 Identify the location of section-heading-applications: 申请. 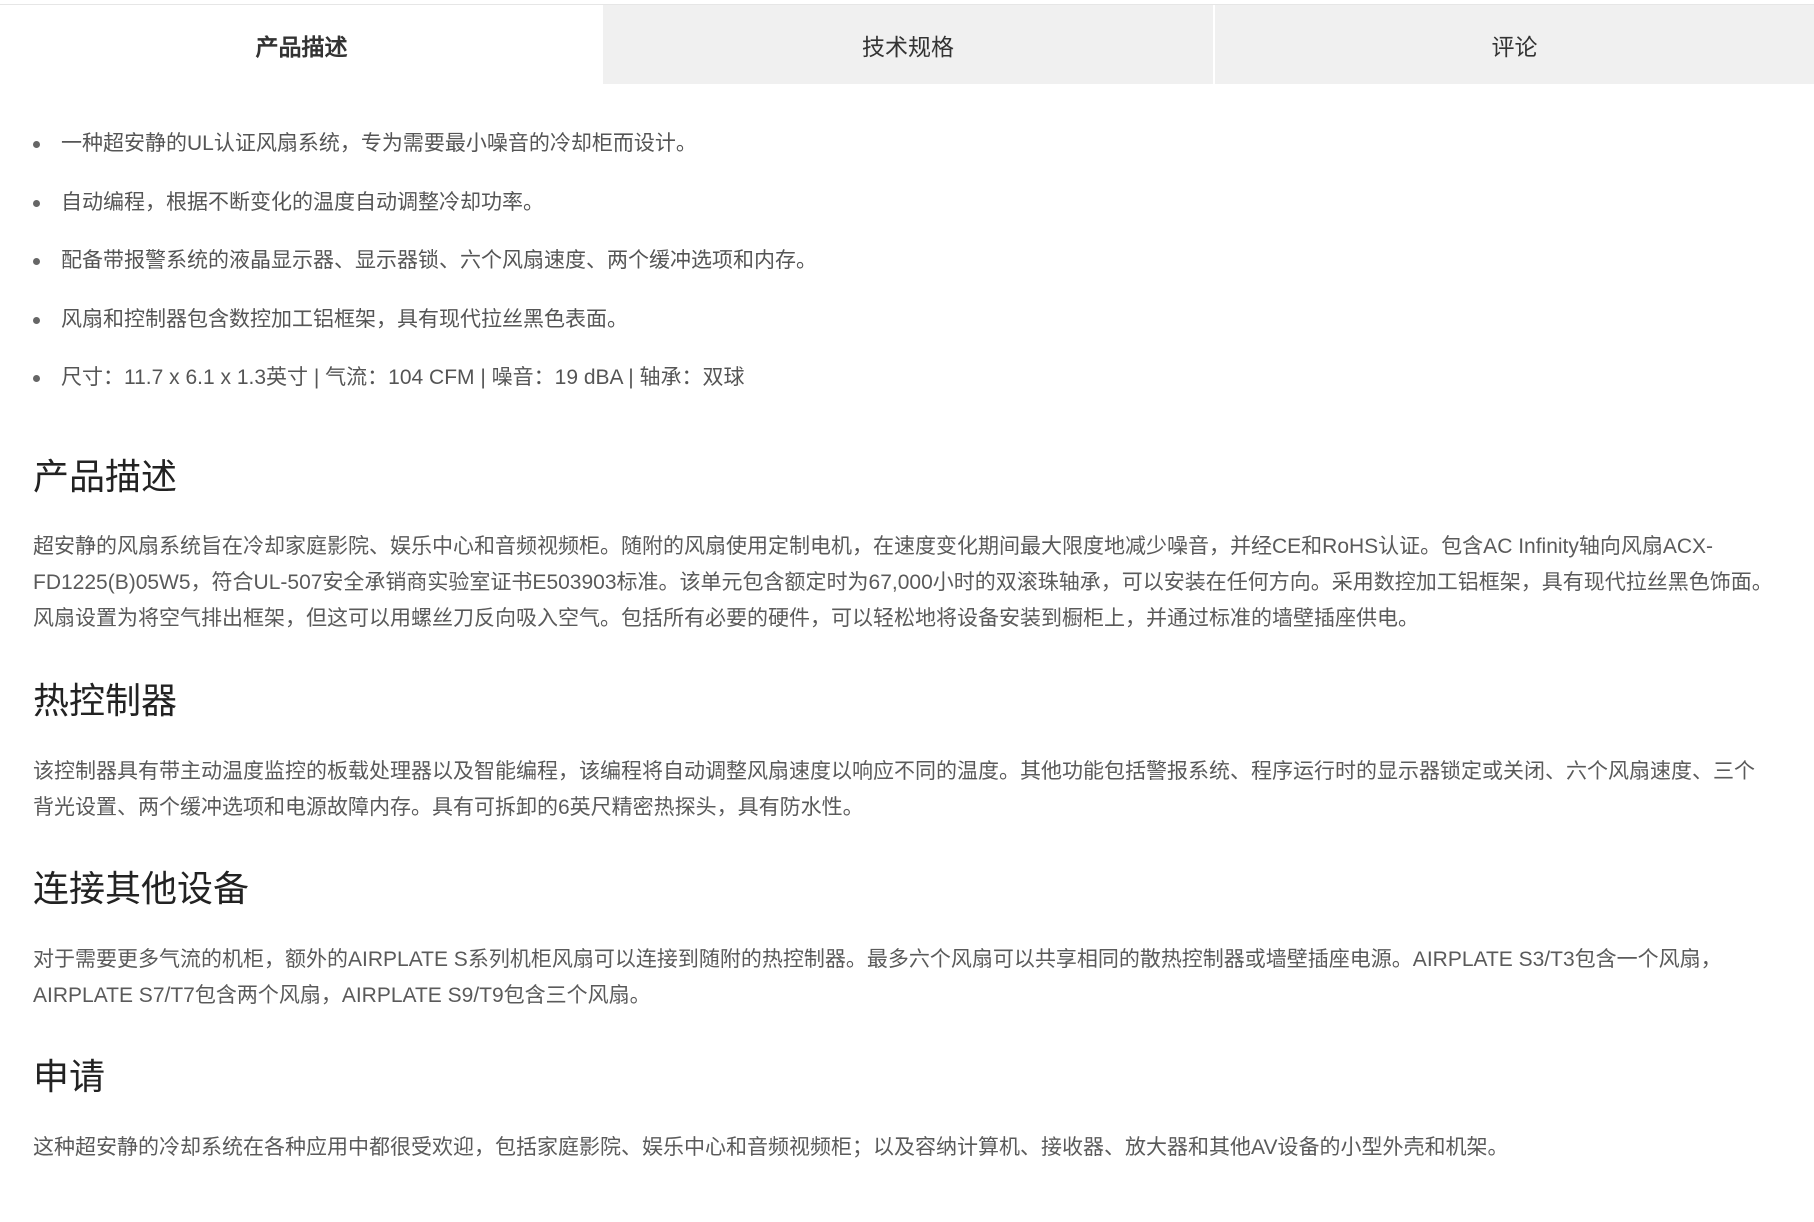
(69, 1076).